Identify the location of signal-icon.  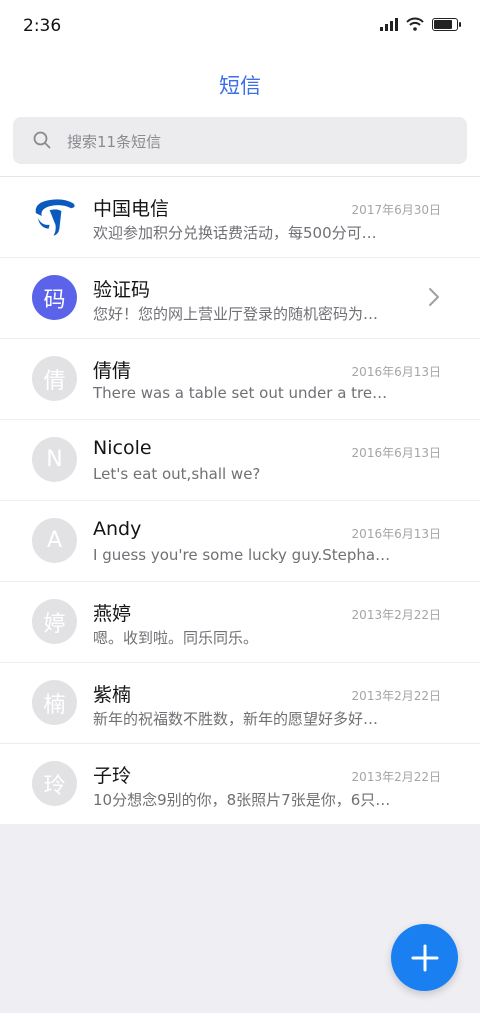
(389, 24).